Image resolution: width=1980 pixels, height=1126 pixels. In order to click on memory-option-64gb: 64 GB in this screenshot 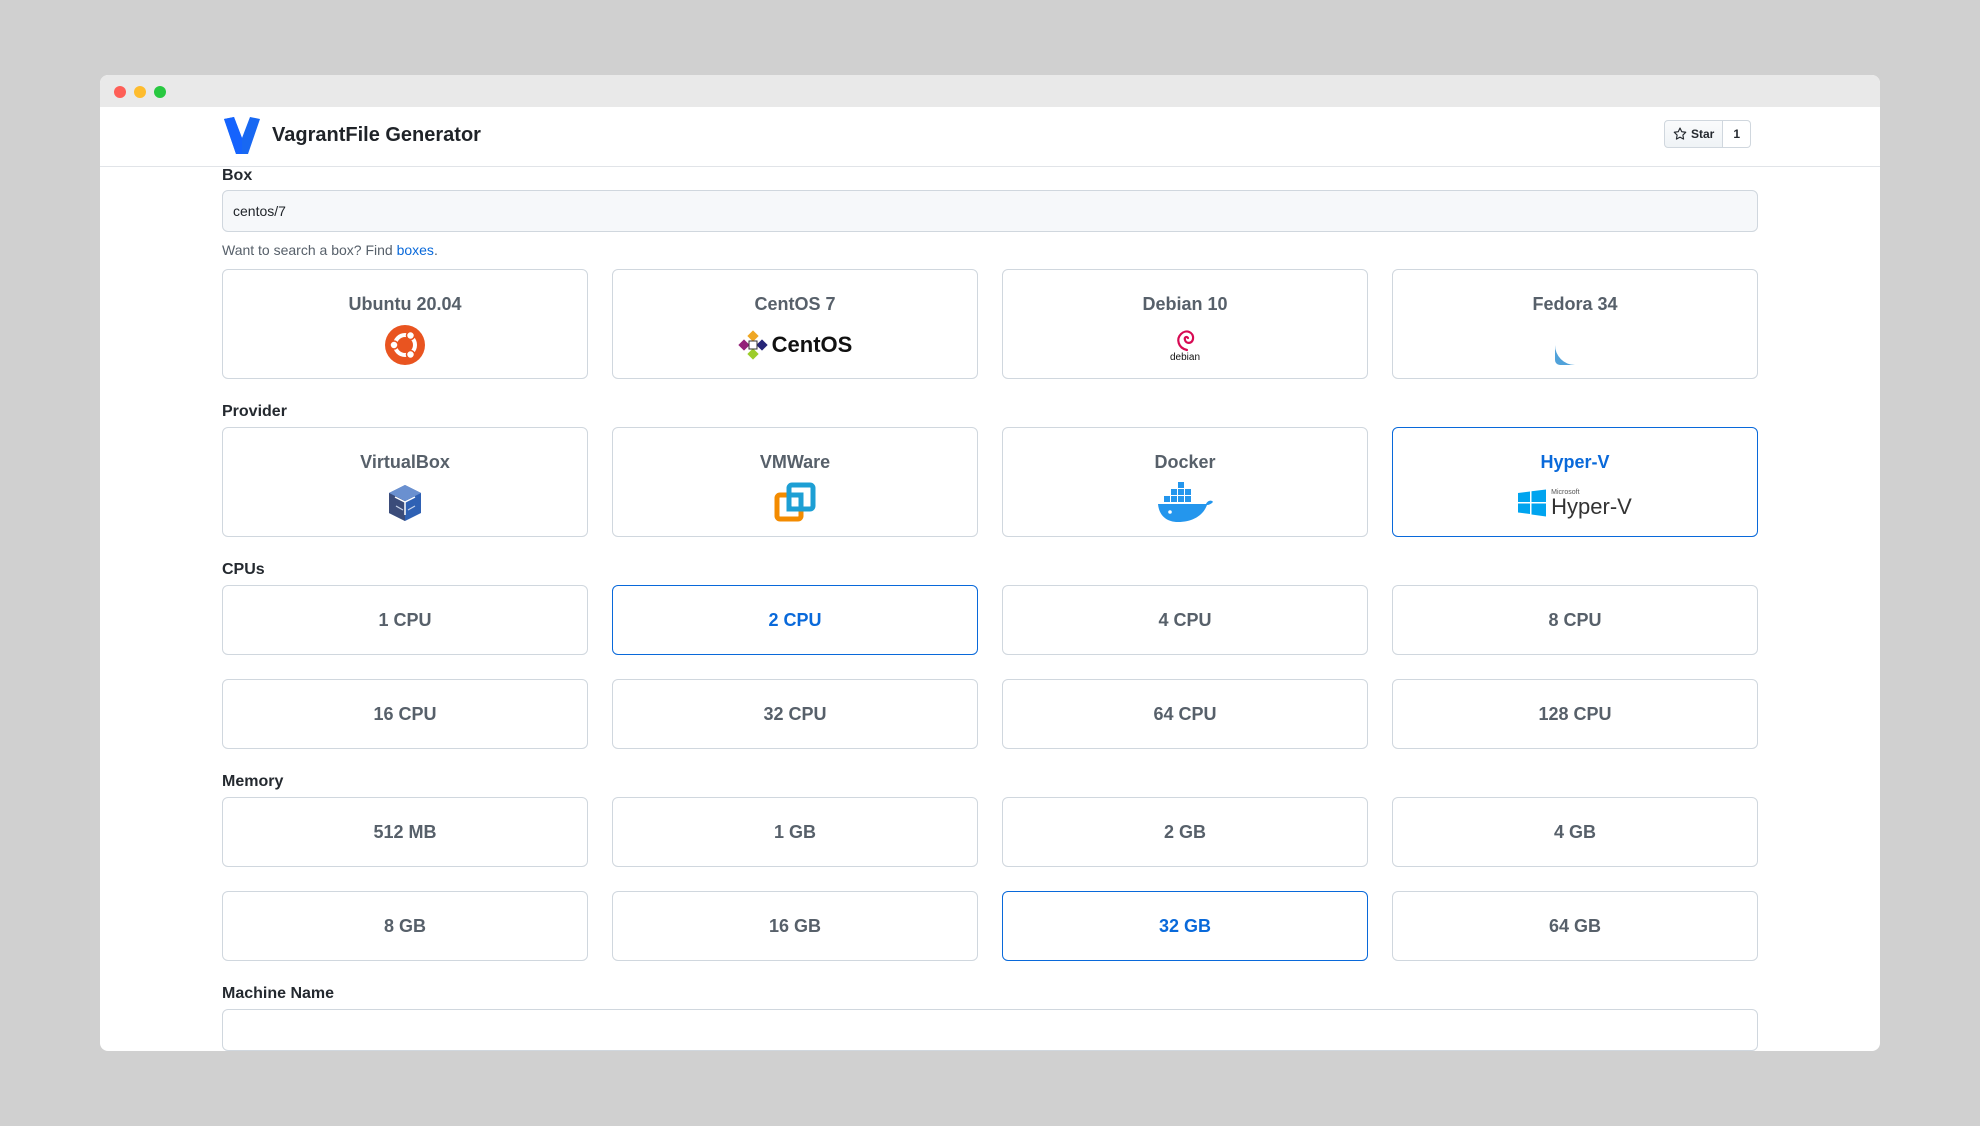, I will do `click(1575, 926)`.